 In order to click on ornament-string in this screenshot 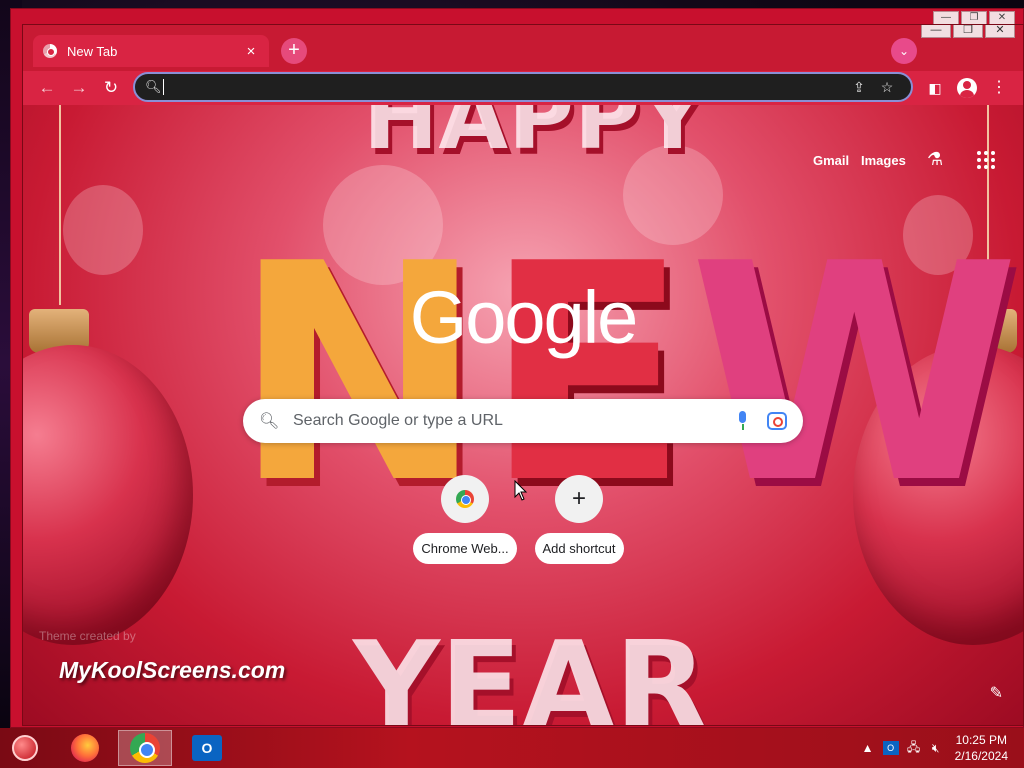, I will do `click(60, 205)`.